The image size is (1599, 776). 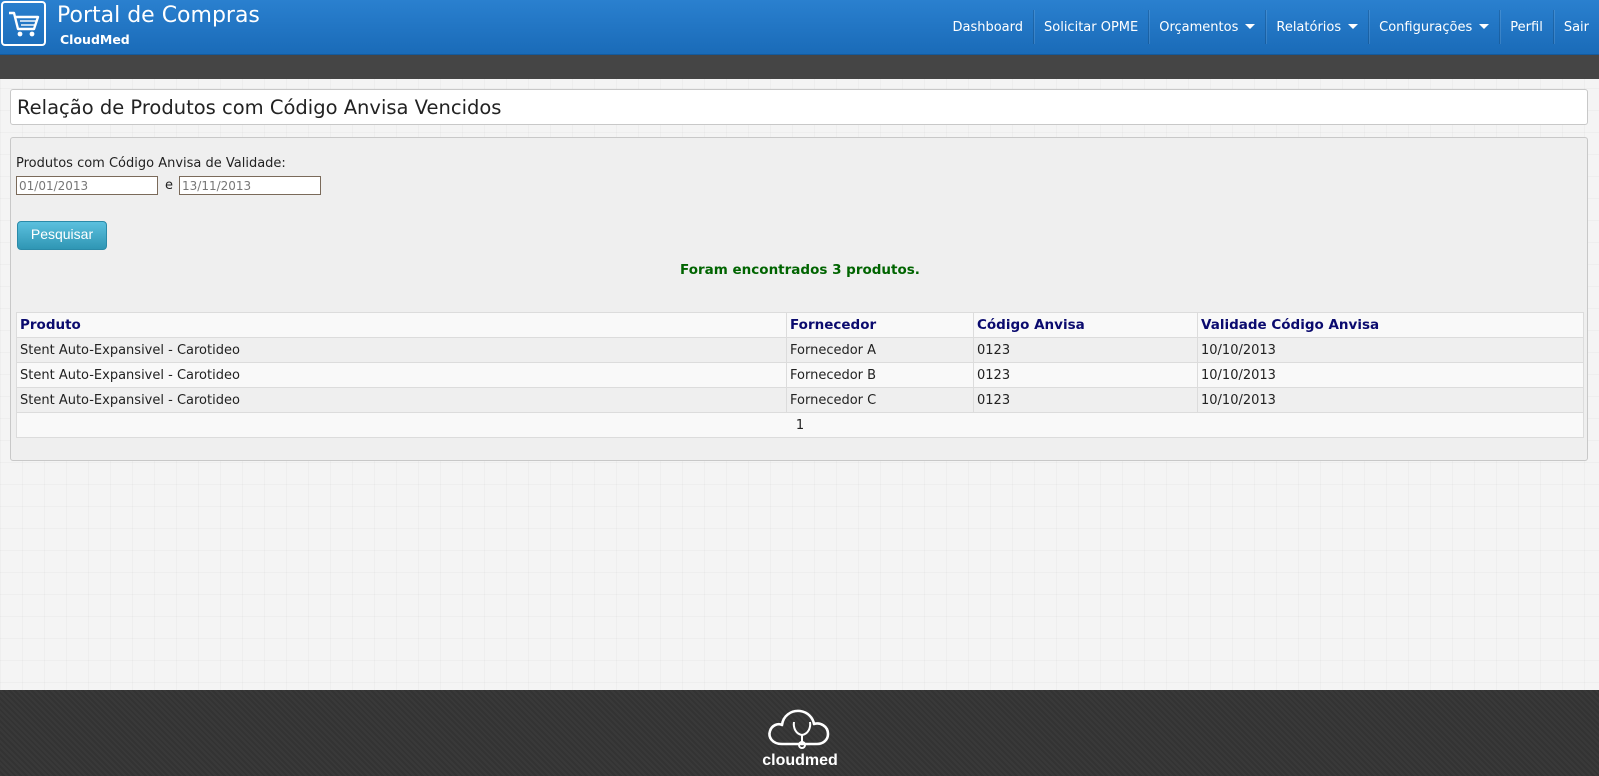 What do you see at coordinates (800, 270) in the screenshot?
I see `results-count-message: Foram encontrados 3 produtos.` at bounding box center [800, 270].